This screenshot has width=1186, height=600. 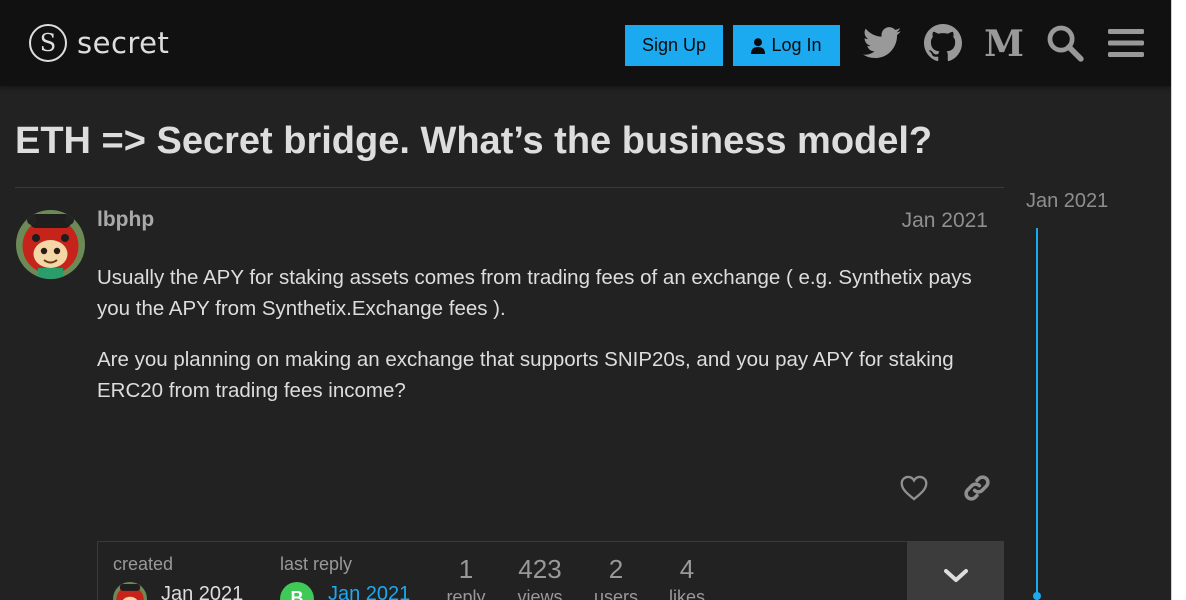 I want to click on github-icon, so click(x=943, y=43).